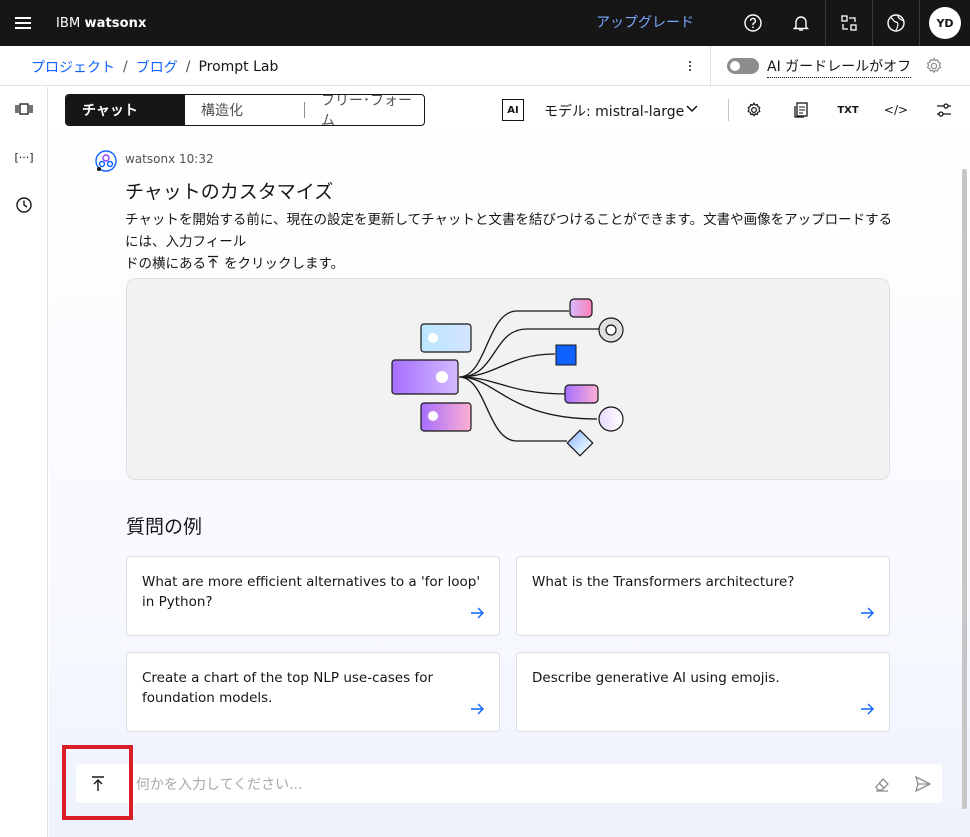 The image size is (970, 837). I want to click on scrollbar, so click(964, 473).